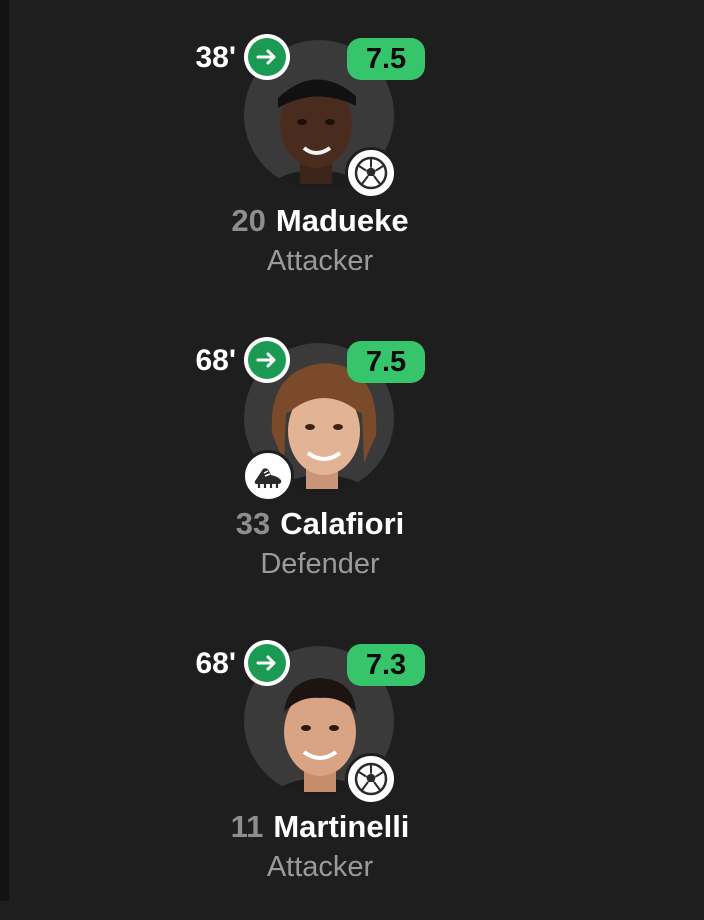 The height and width of the screenshot is (920, 704). What do you see at coordinates (253, 523) in the screenshot?
I see `shirt-number: 33` at bounding box center [253, 523].